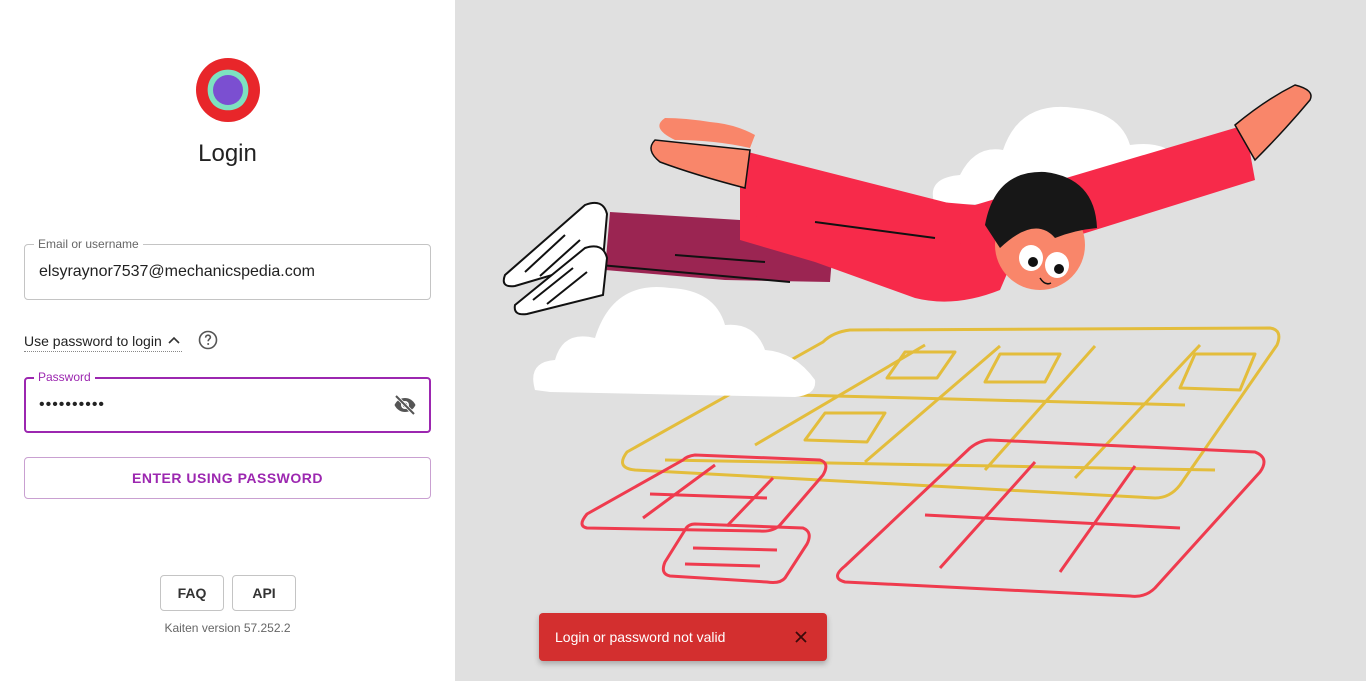 This screenshot has width=1366, height=681. I want to click on version-text: Kaiten version 57.252.2, so click(227, 628).